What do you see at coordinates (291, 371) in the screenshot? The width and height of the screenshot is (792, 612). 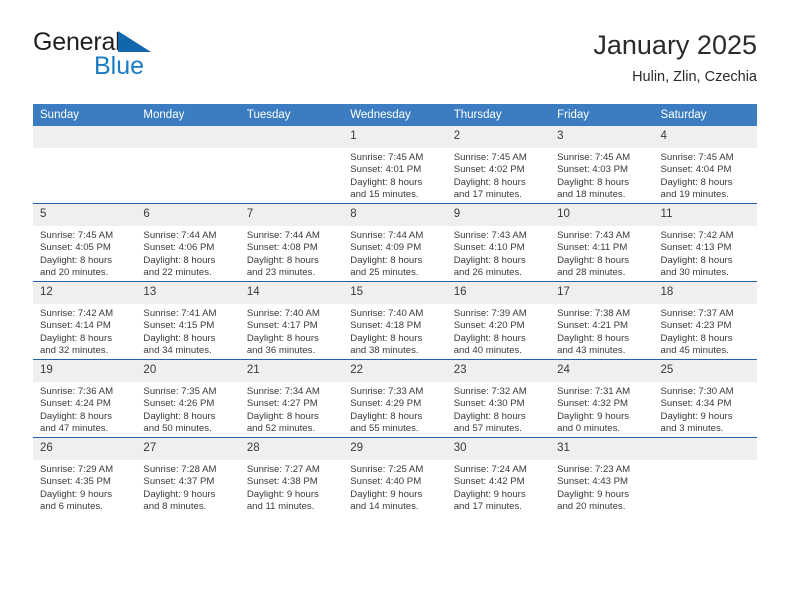 I see `day-number: 21` at bounding box center [291, 371].